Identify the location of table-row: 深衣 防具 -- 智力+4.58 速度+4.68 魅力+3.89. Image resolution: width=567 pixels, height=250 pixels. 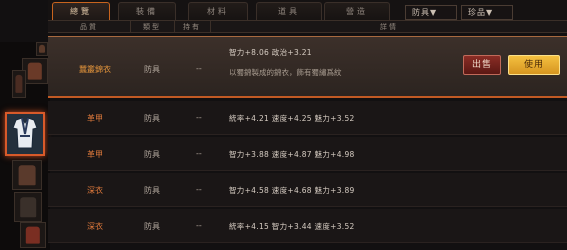
(307, 190).